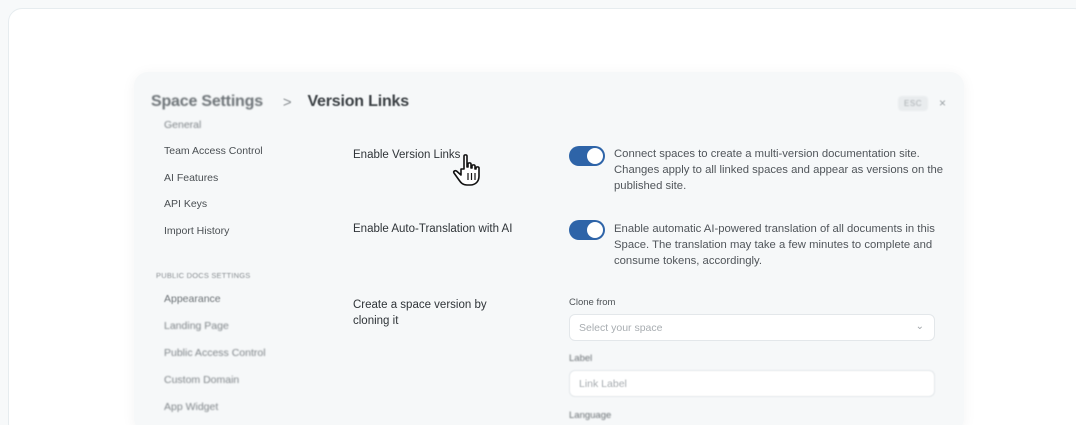 The width and height of the screenshot is (1076, 425). I want to click on sidebar-item-public-access-control: Public Access Control, so click(215, 353).